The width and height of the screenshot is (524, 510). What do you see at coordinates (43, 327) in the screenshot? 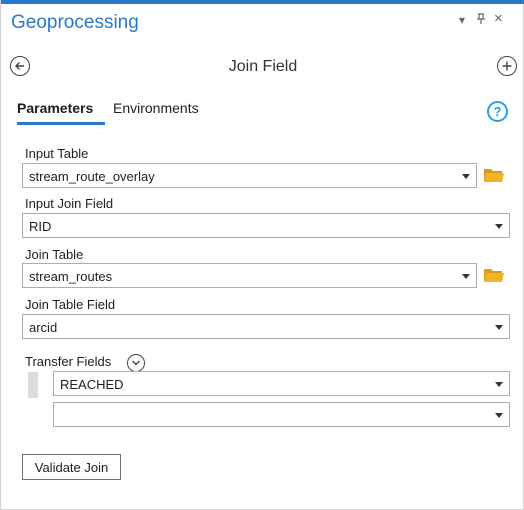
I see `join-table-field-value: arcid` at bounding box center [43, 327].